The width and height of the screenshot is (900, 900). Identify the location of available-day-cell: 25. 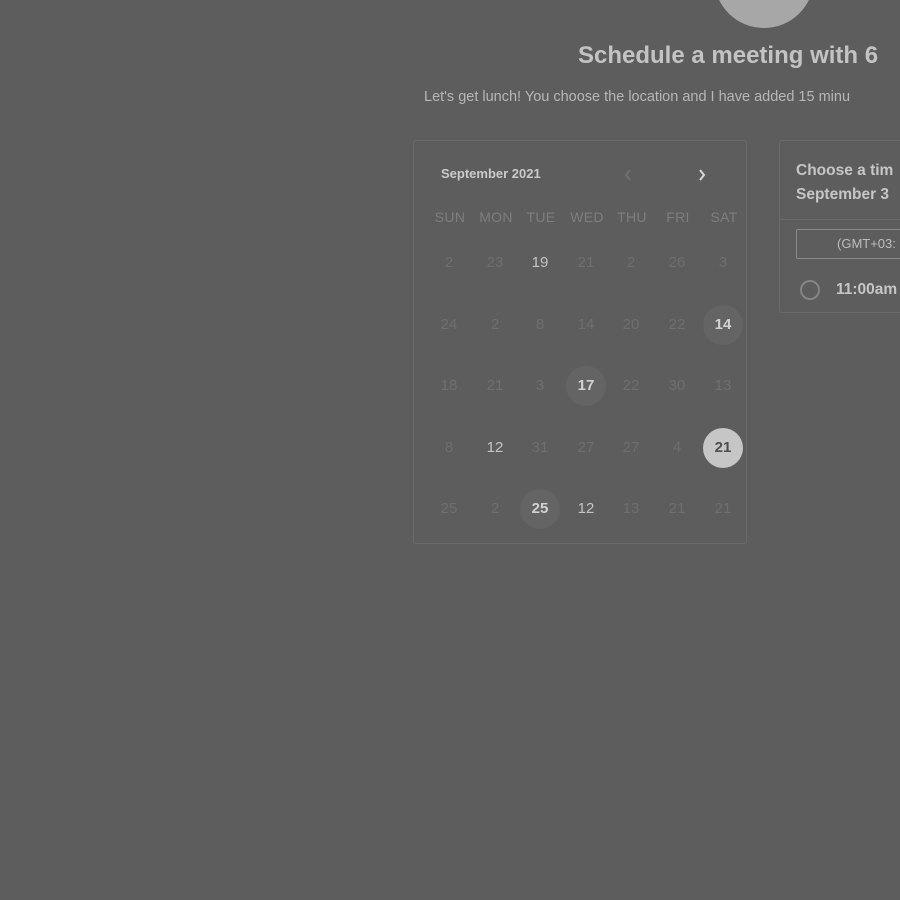
(540, 509).